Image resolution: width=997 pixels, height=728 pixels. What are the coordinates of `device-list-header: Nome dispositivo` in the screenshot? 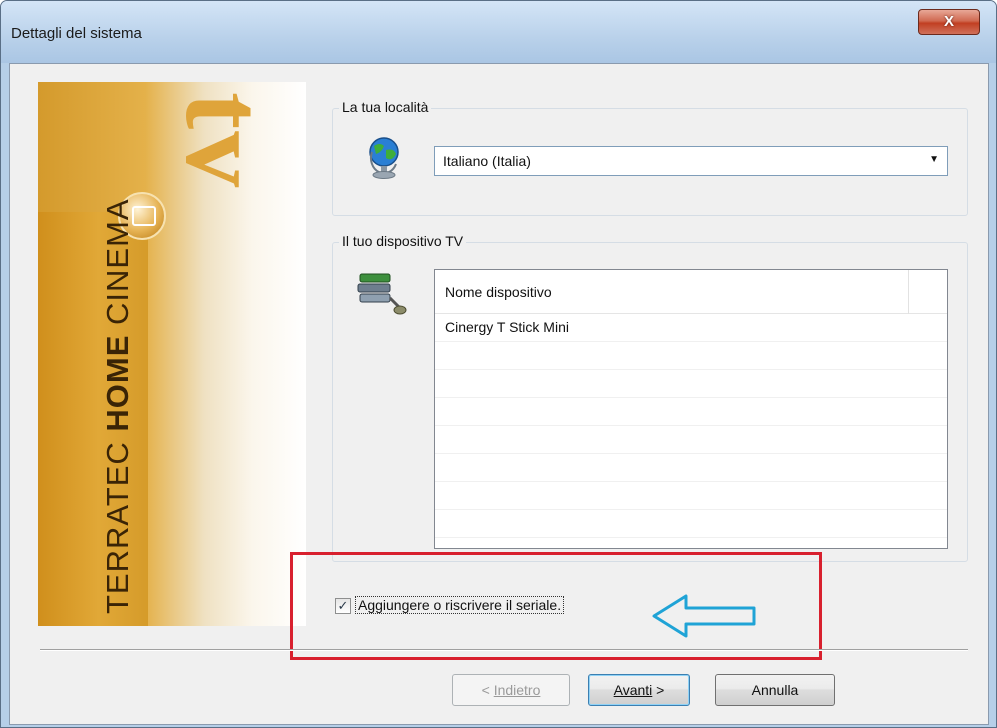 It's located at (691, 292).